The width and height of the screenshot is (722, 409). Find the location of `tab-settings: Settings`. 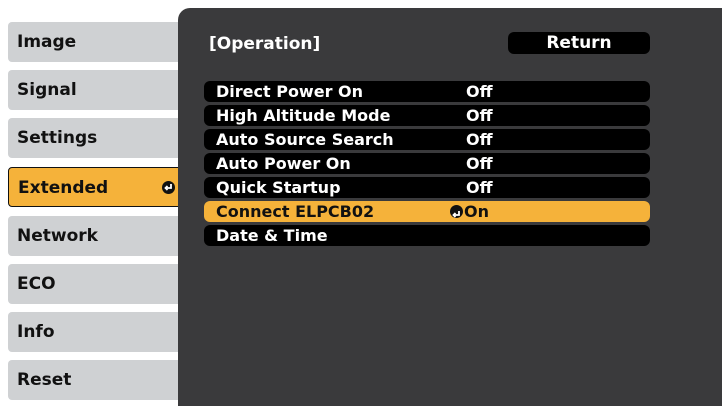

tab-settings: Settings is located at coordinates (97, 138).